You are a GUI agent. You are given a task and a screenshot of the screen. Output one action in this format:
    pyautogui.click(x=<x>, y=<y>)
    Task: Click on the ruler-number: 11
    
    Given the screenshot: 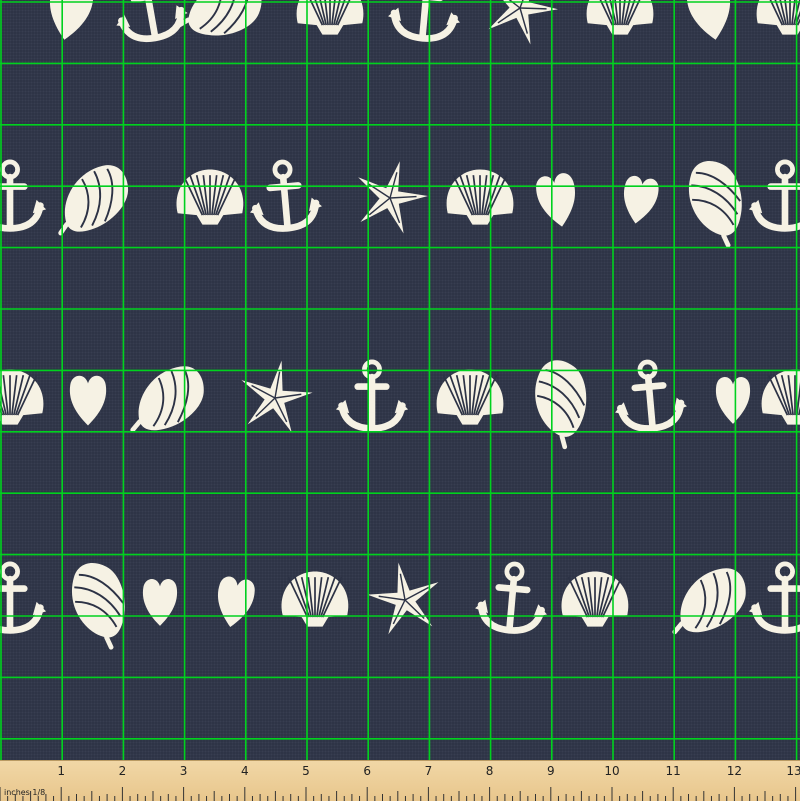 What is the action you would take?
    pyautogui.click(x=673, y=771)
    